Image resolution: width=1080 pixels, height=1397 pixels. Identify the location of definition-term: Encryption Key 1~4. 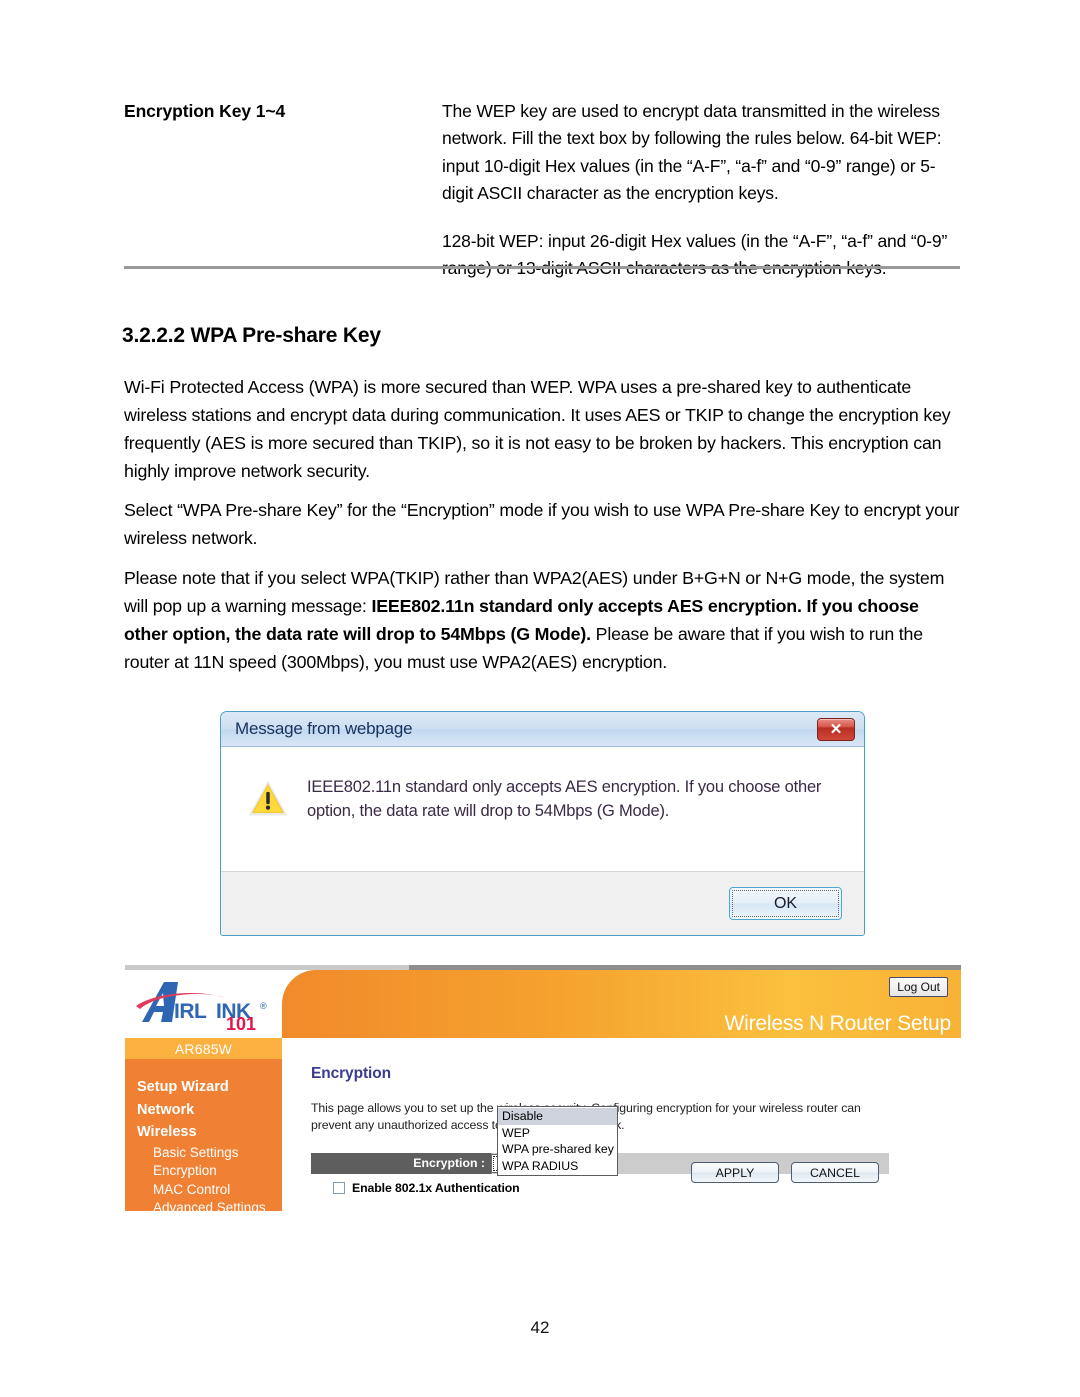
(205, 111).